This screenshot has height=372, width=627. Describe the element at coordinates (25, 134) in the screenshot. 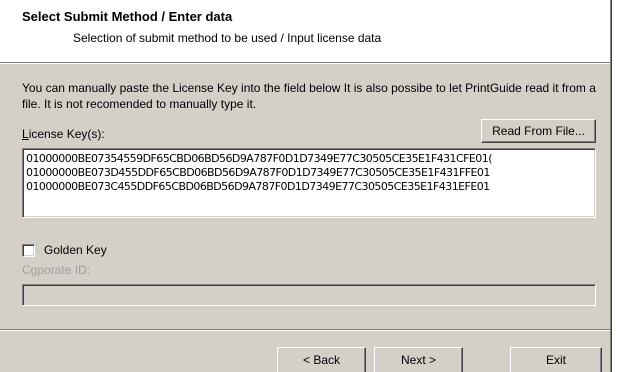

I see `license-key-label-accesskey: L` at that location.